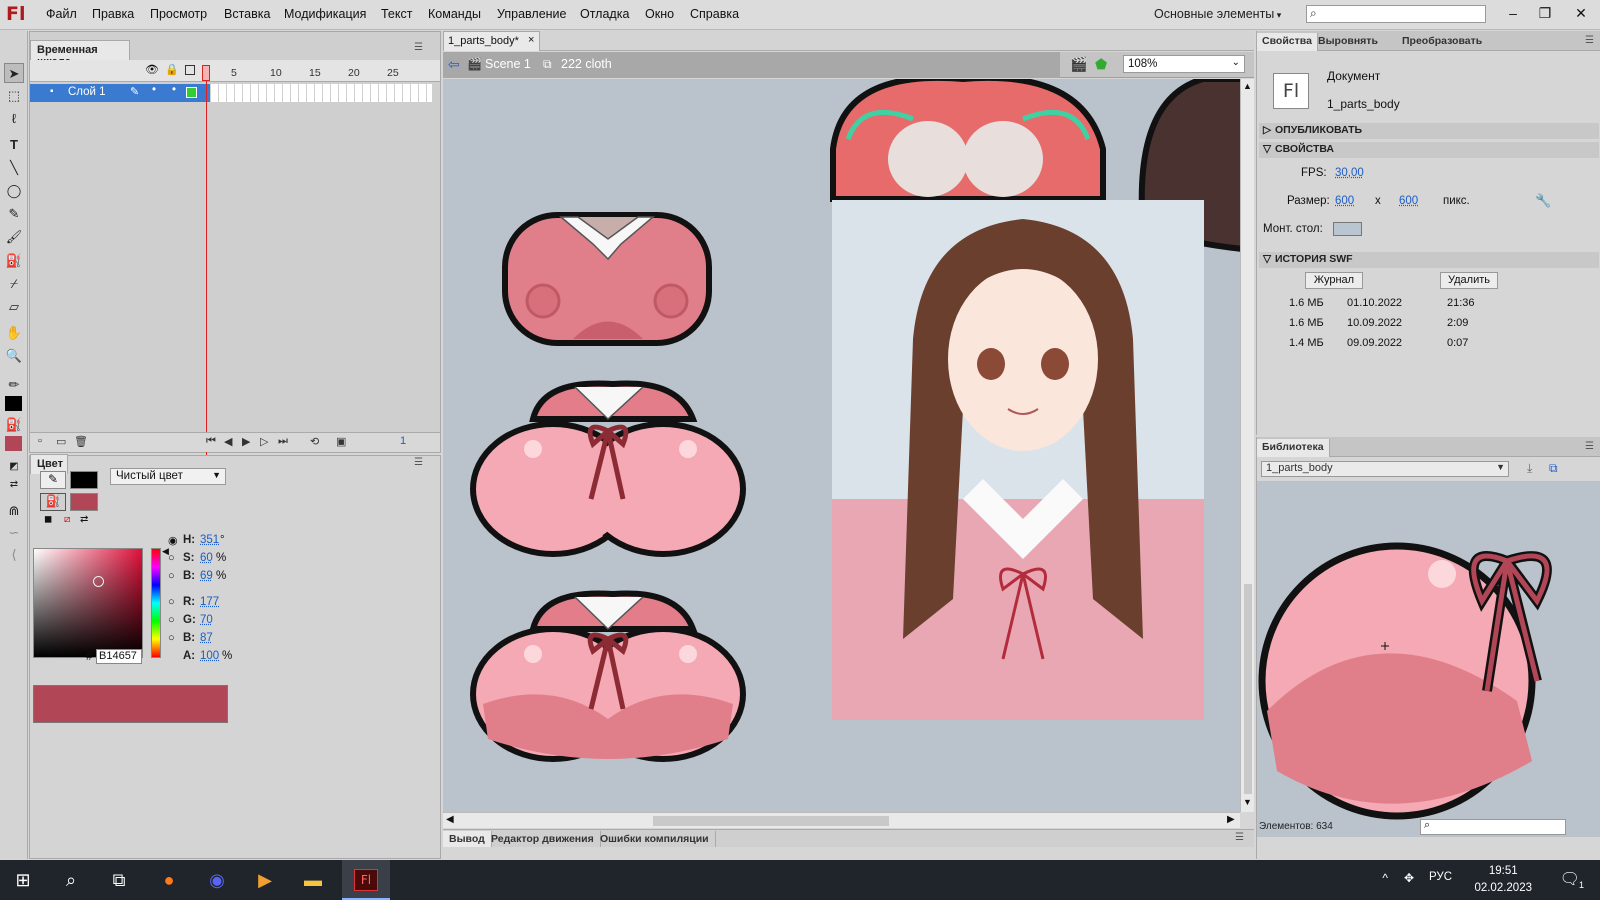 This screenshot has height=900, width=1600. What do you see at coordinates (1287, 42) in the screenshot?
I see `tab-properties: Свойства` at bounding box center [1287, 42].